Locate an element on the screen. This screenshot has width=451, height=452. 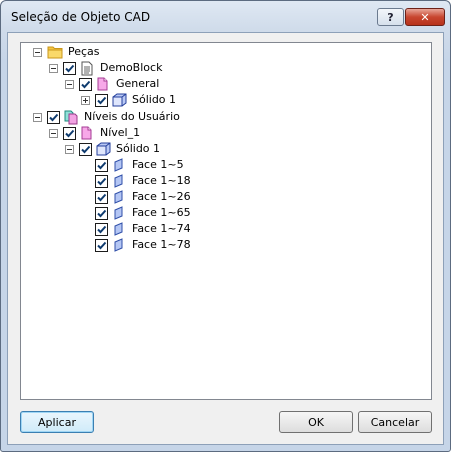
tree-node-label: Face 1~18 is located at coordinates (161, 180).